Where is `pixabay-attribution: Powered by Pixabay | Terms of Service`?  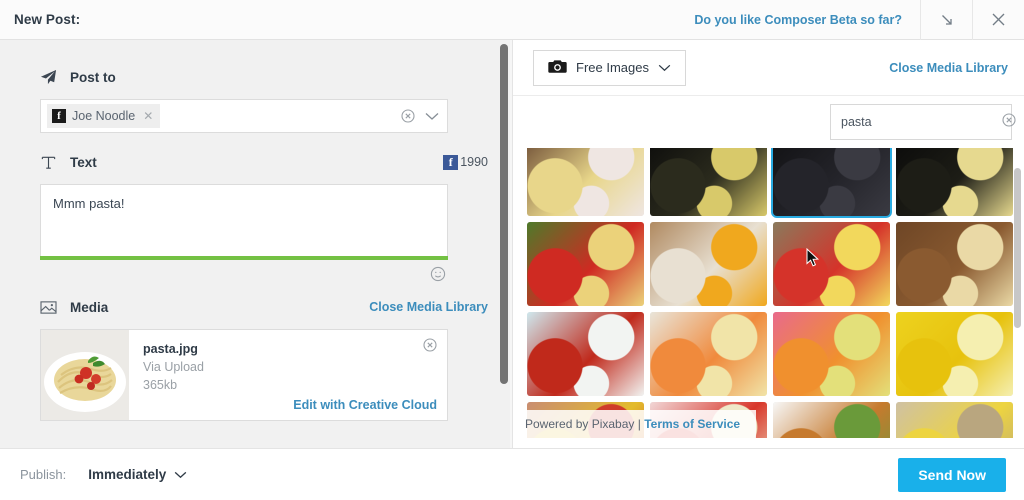
pixabay-attribution: Powered by Pixabay | Terms of Service is located at coordinates (635, 424).